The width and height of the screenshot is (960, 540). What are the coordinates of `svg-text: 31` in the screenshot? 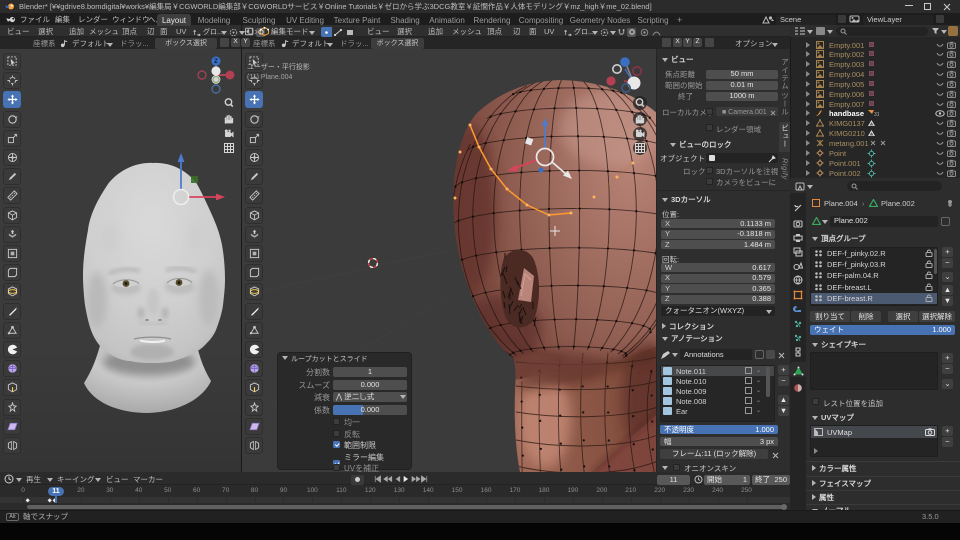 It's located at (876, 114).